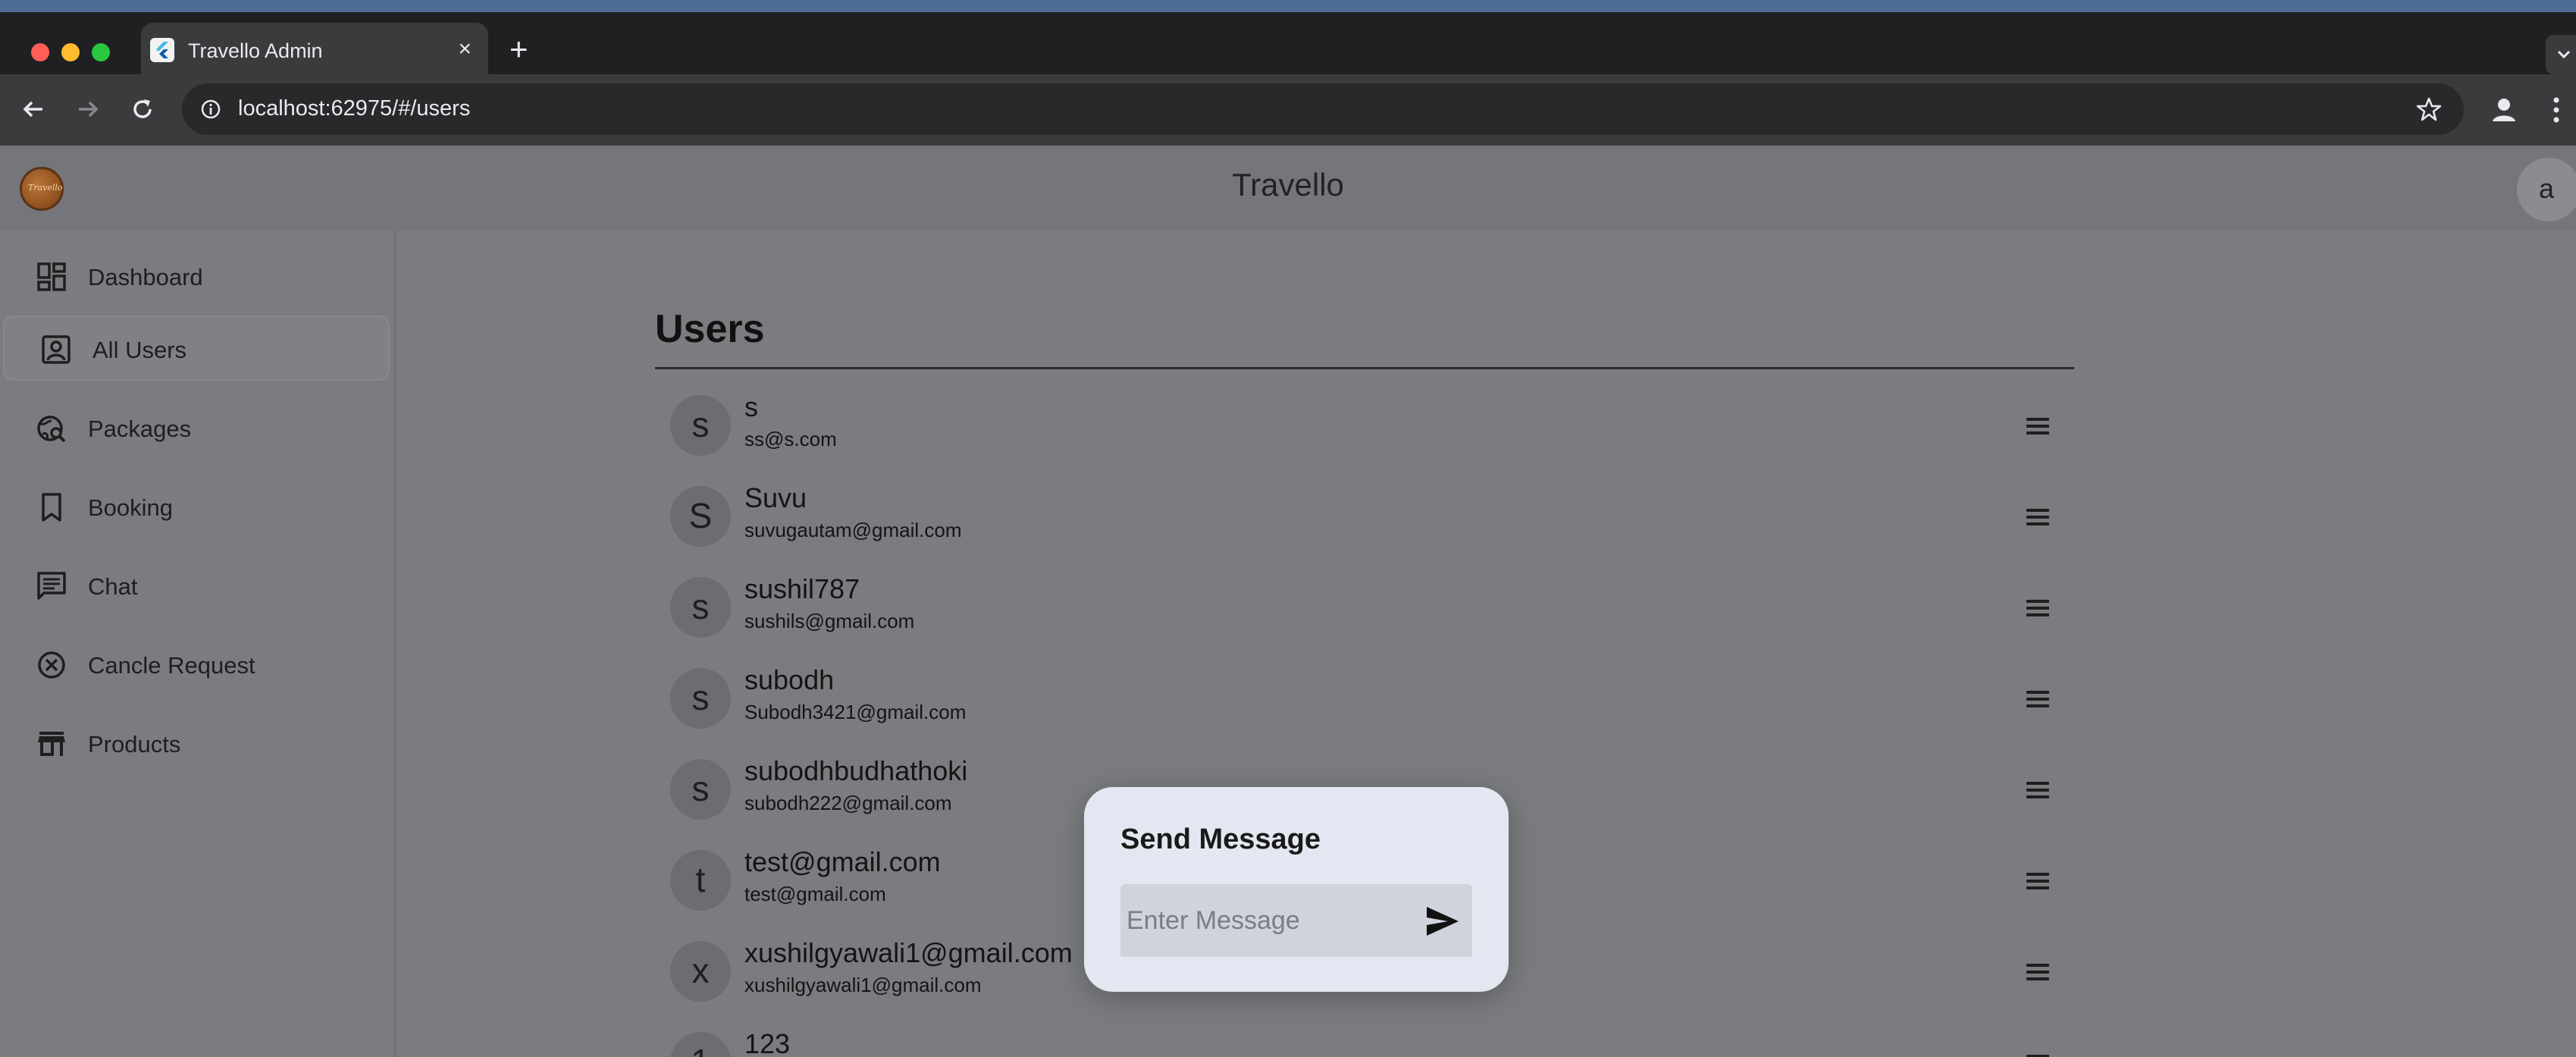 This screenshot has width=2576, height=1057. I want to click on user-name: 123, so click(768, 1042).